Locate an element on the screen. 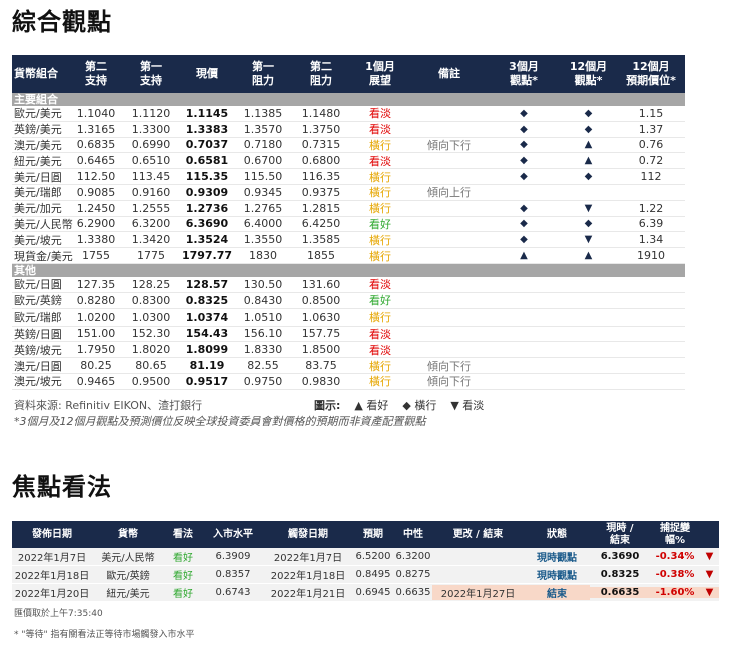  cell-pair: 紐元/美元 is located at coordinates (128, 594).